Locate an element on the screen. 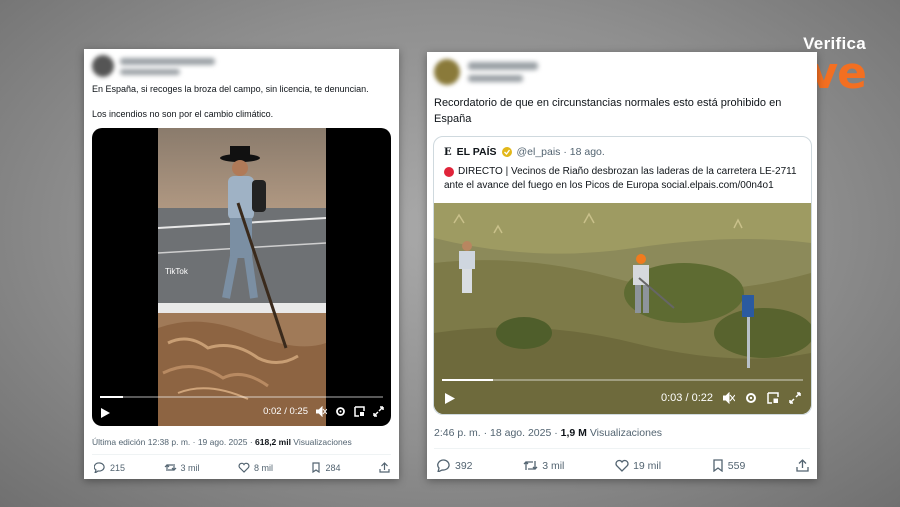  video-controls-right: 0:03 / 0:22 is located at coordinates (731, 398).